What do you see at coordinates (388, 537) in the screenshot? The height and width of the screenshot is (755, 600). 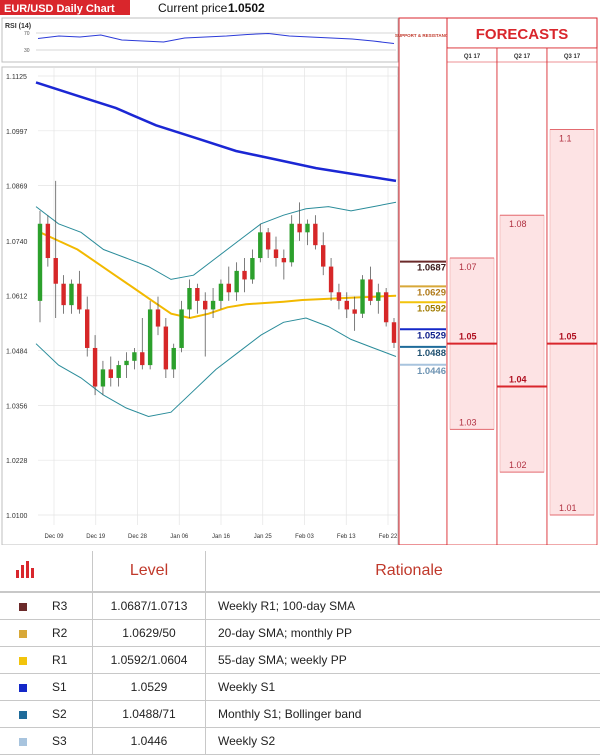 I see `x-tick-label: Feb 22` at bounding box center [388, 537].